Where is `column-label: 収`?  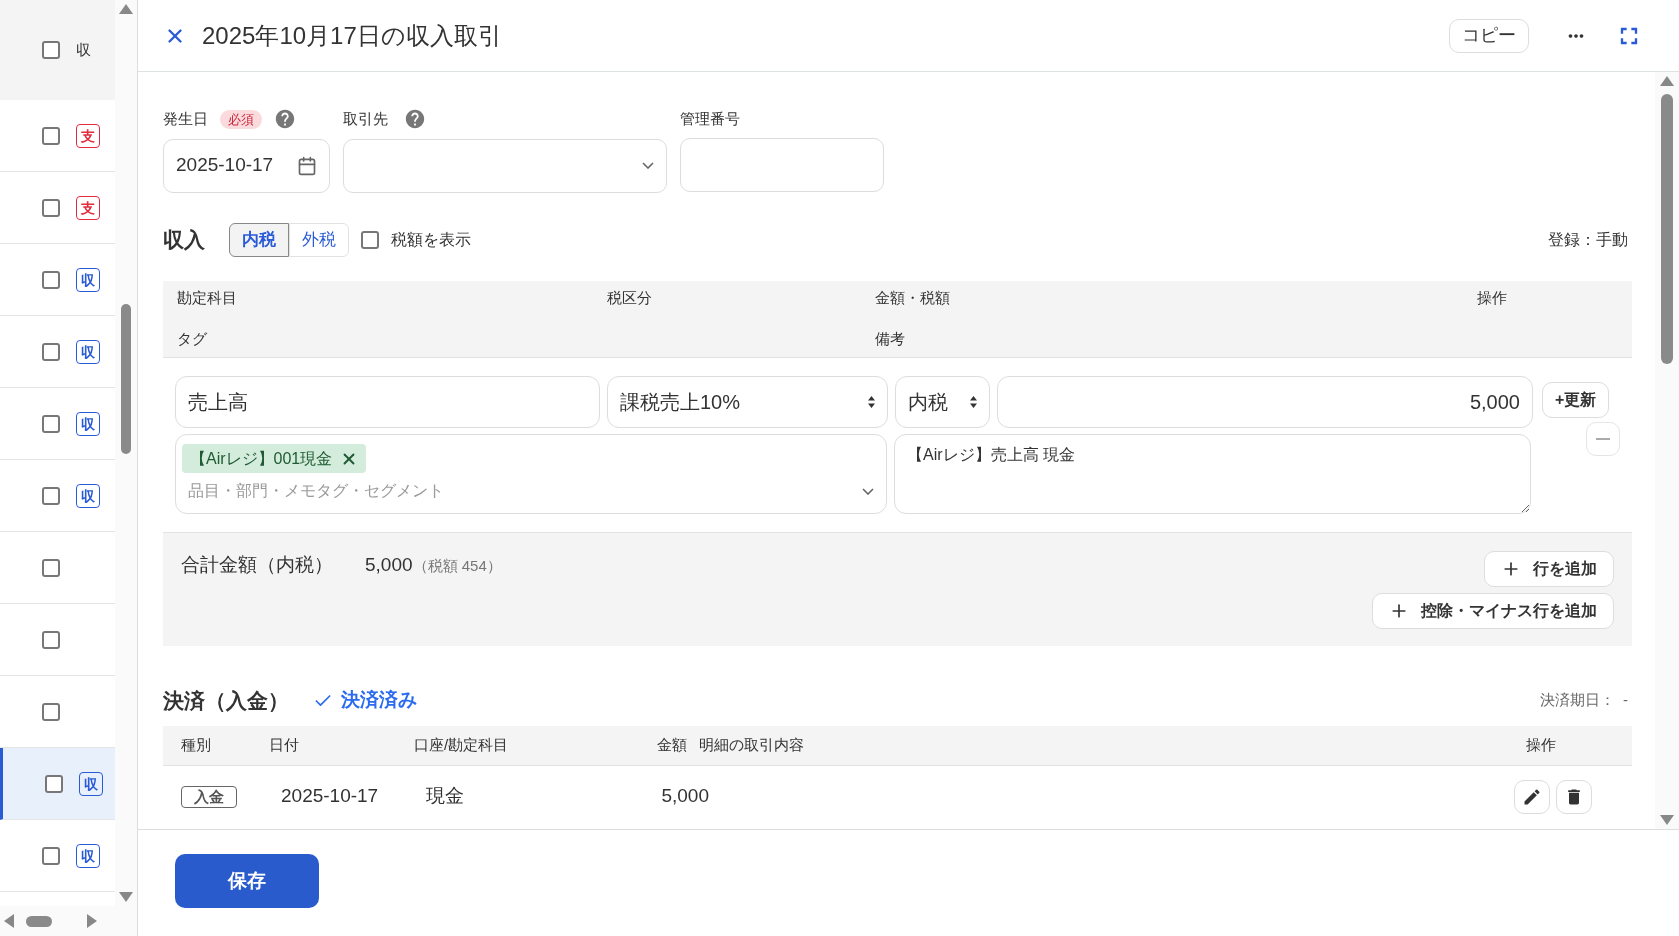 column-label: 収 is located at coordinates (83, 49).